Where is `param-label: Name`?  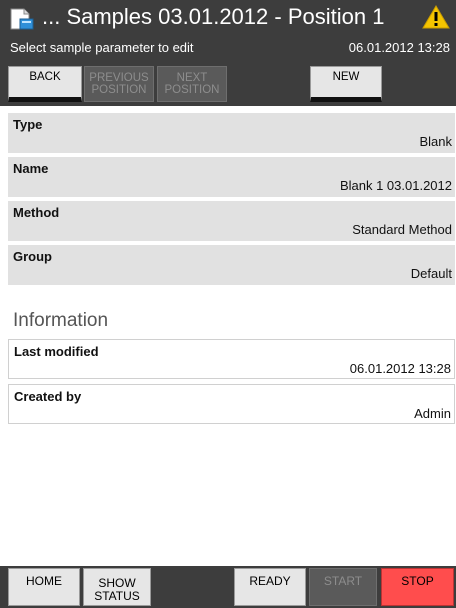
param-label: Name is located at coordinates (31, 168).